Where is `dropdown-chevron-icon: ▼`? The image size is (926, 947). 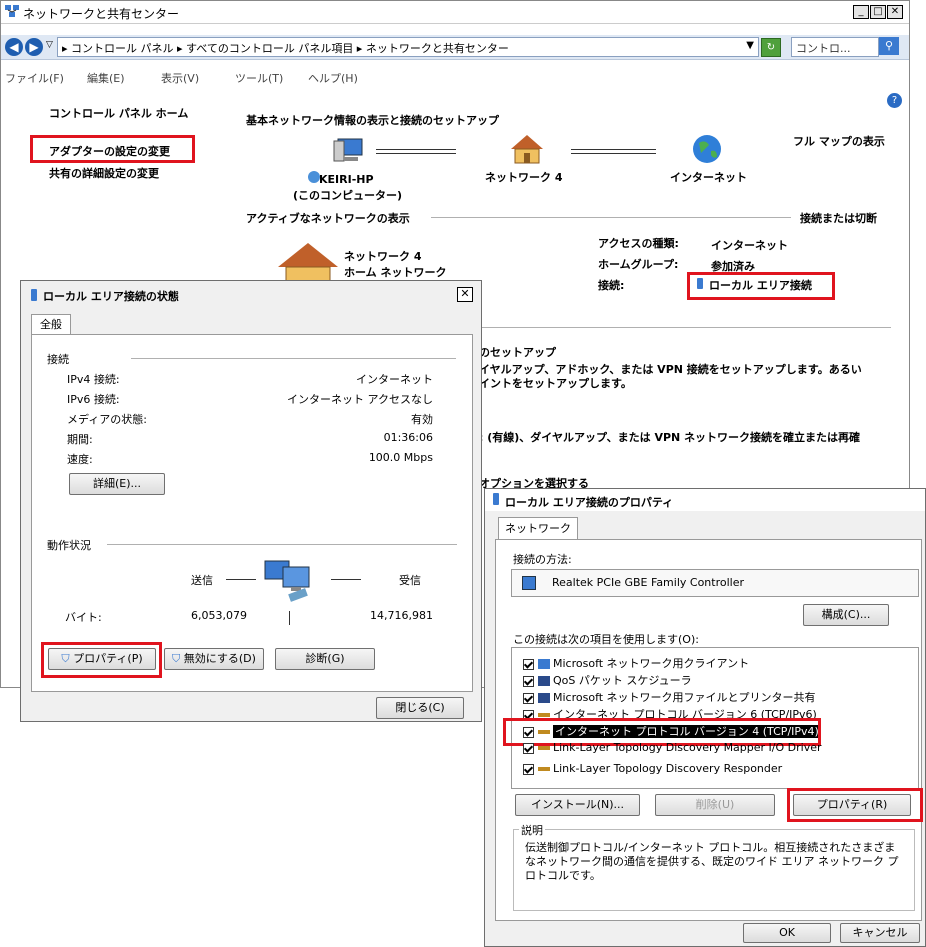 dropdown-chevron-icon: ▼ is located at coordinates (750, 45).